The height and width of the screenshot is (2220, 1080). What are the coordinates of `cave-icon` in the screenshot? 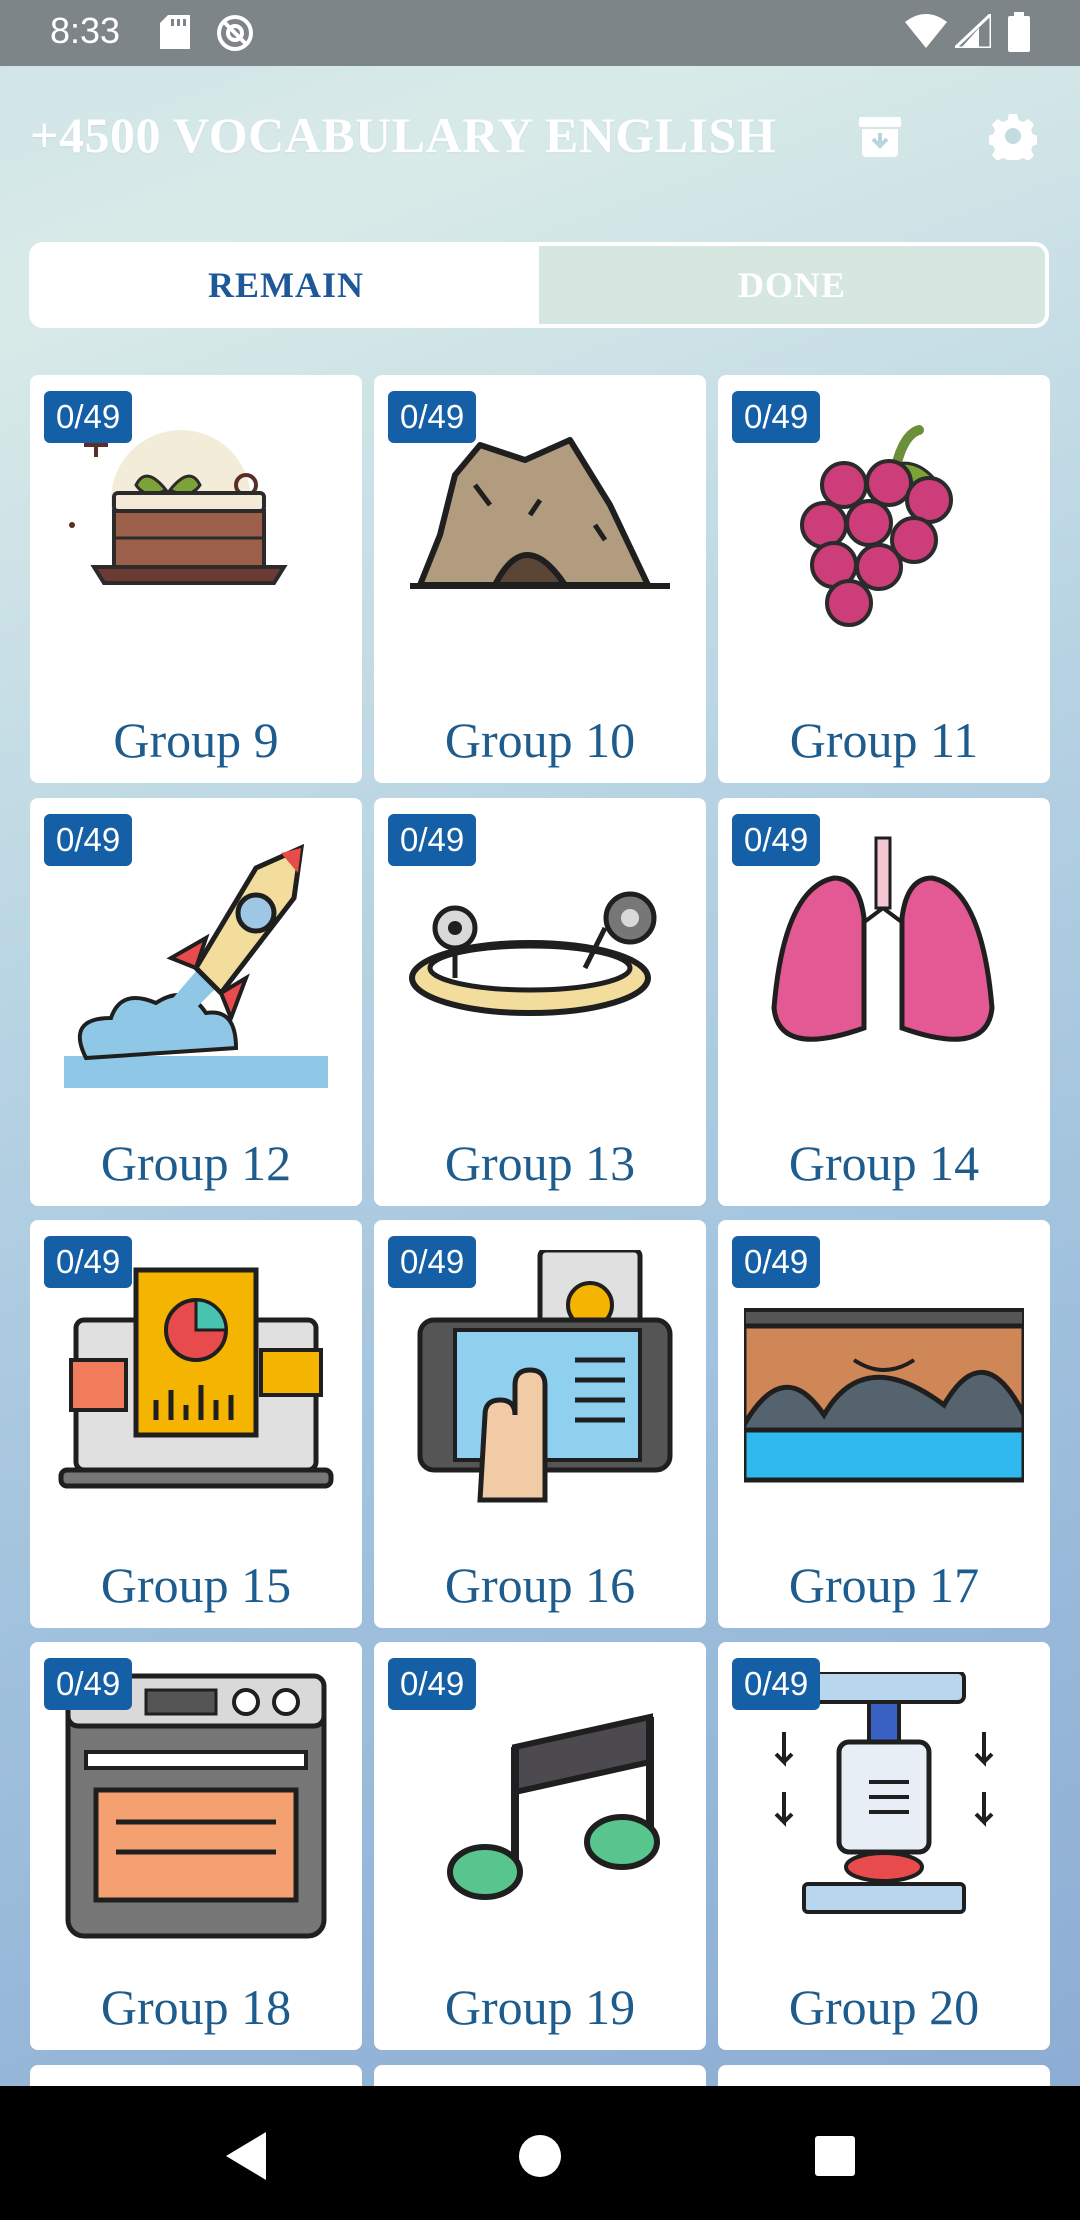 It's located at (540, 513).